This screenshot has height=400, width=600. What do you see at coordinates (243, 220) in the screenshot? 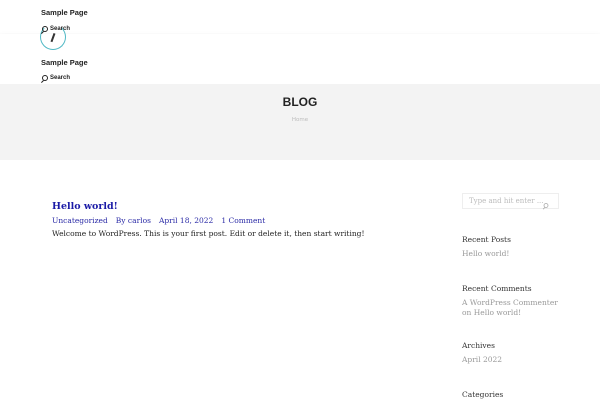
I see `post-comments: 1 Comment` at bounding box center [243, 220].